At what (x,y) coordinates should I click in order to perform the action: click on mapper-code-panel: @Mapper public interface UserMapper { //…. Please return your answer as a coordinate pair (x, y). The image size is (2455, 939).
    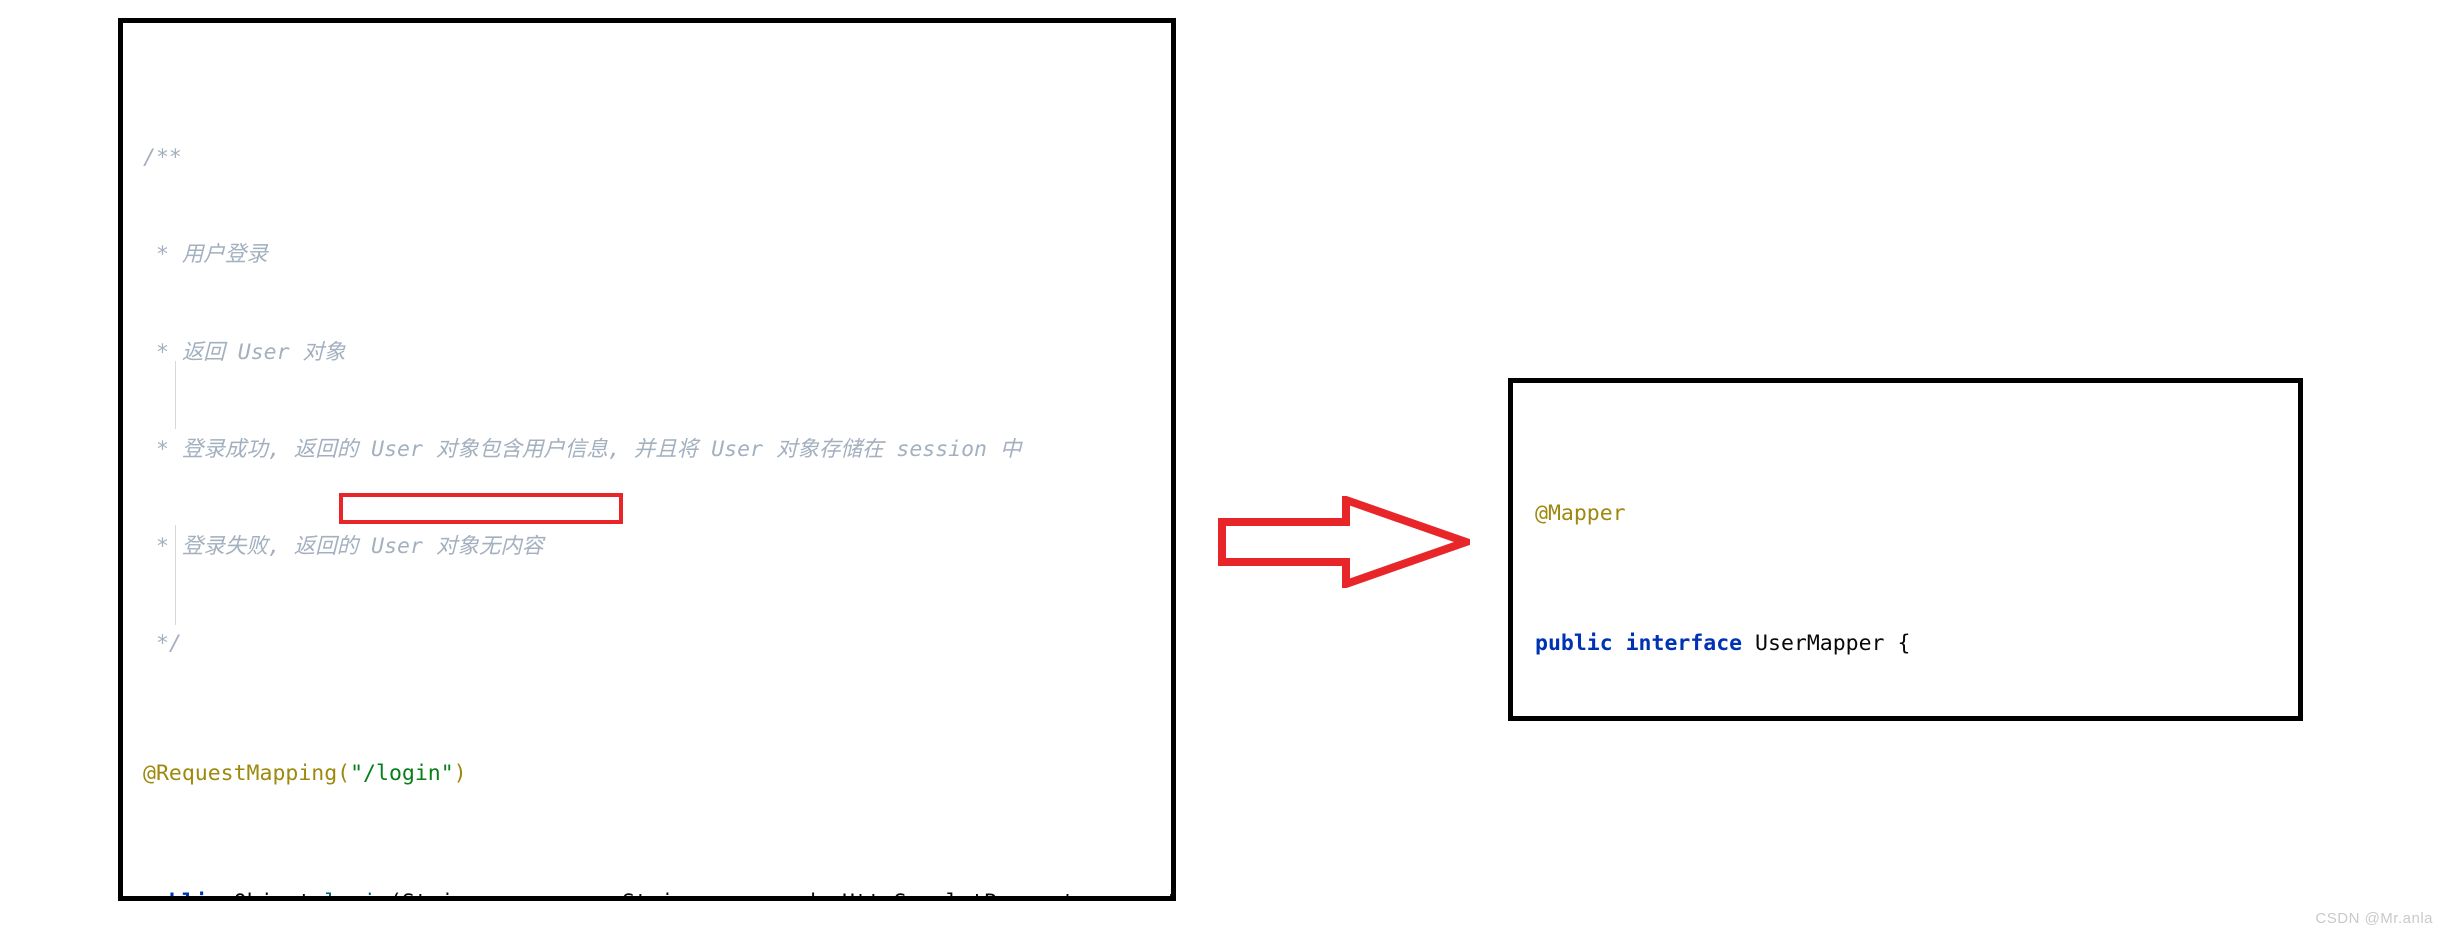
    Looking at the image, I should click on (1905, 549).